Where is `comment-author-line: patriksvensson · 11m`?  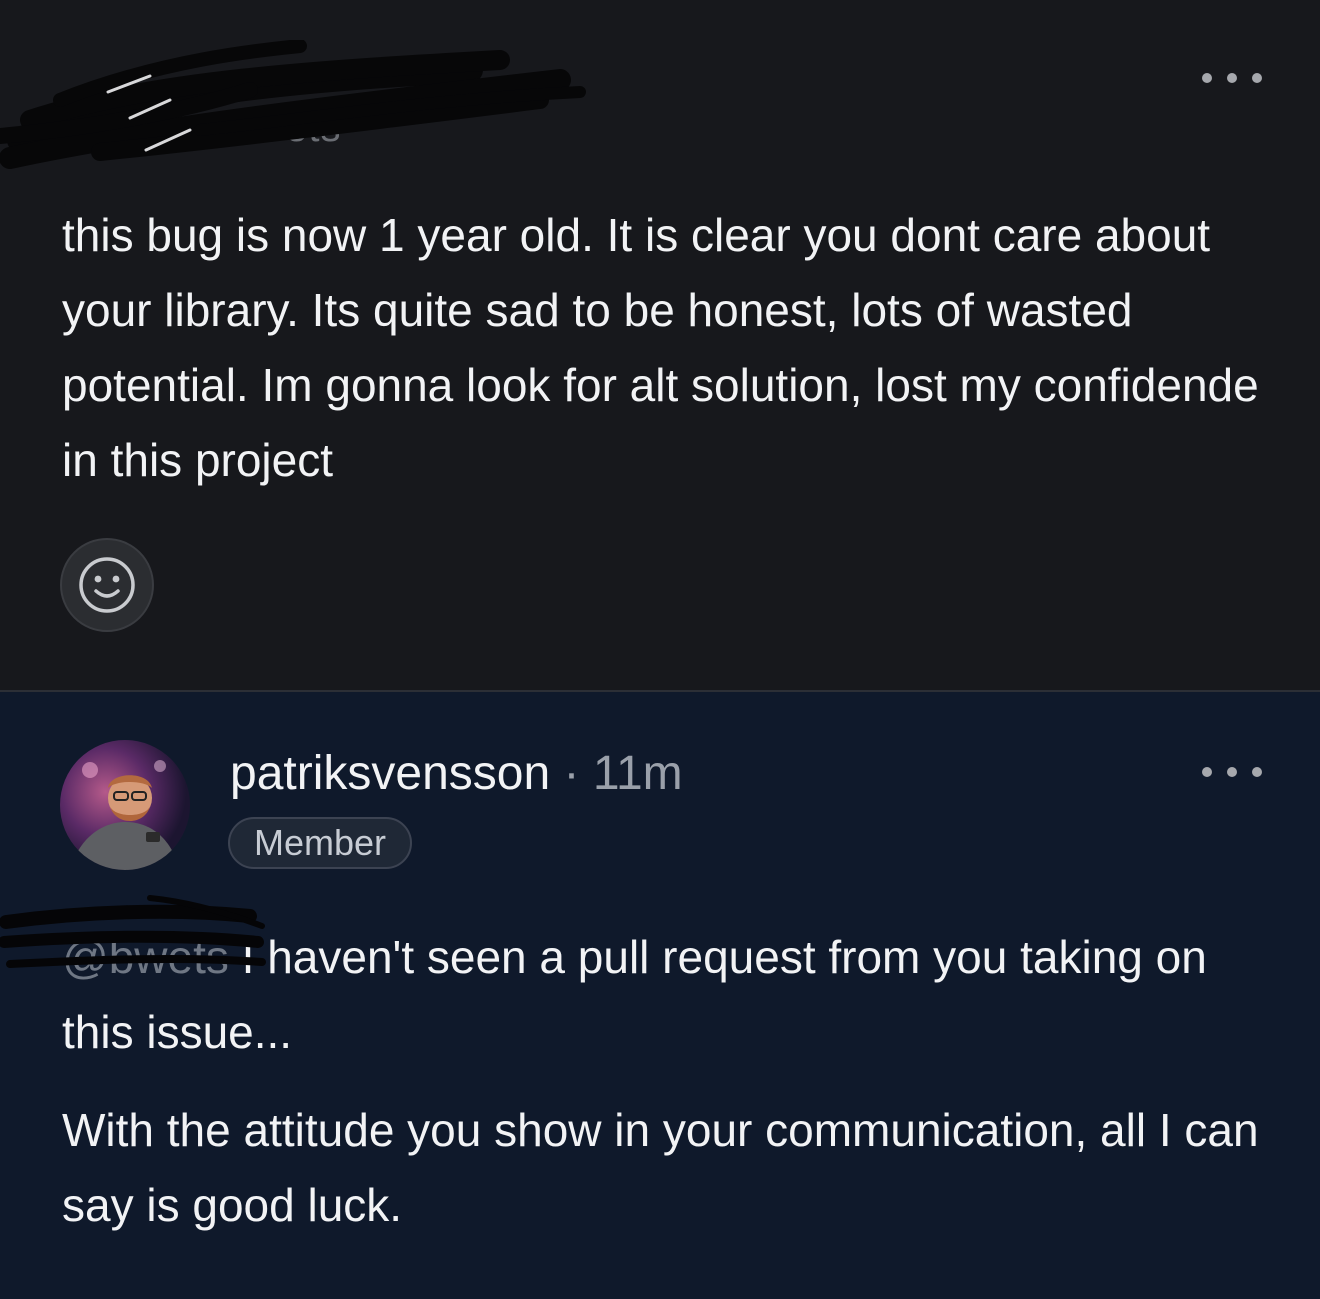
comment-author-line: patriksvensson · 11m is located at coordinates (456, 773).